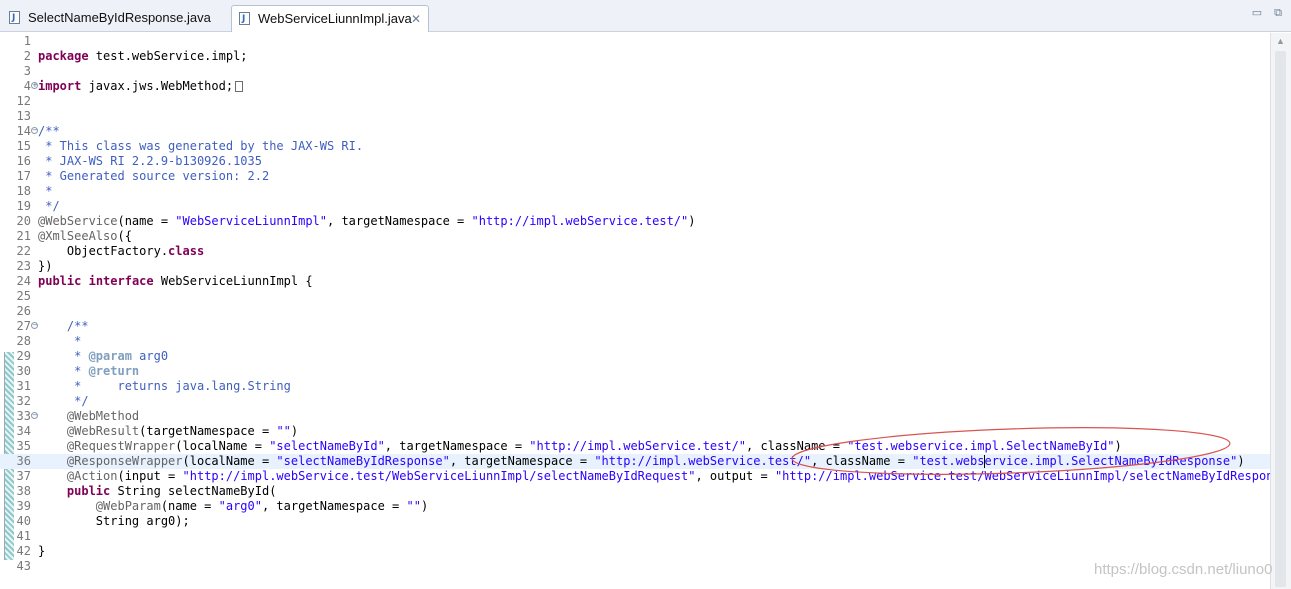  What do you see at coordinates (103, 251) in the screenshot?
I see `code-text: ObjectFactory.` at bounding box center [103, 251].